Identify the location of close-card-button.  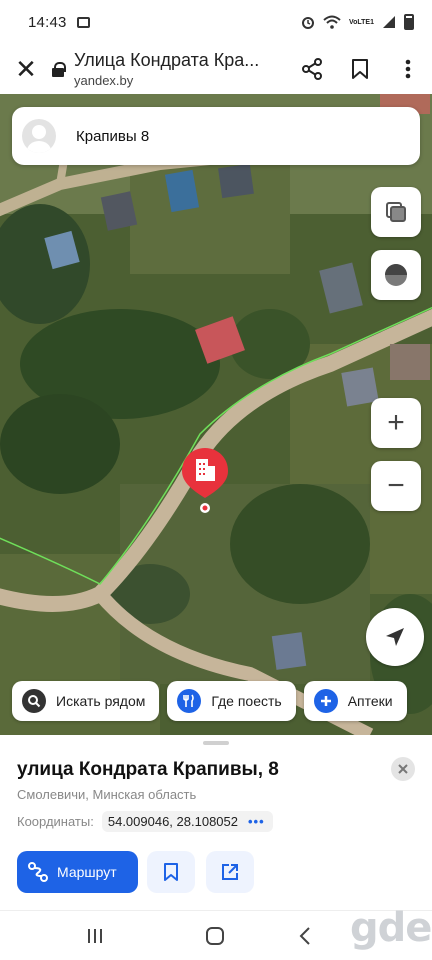
(403, 769).